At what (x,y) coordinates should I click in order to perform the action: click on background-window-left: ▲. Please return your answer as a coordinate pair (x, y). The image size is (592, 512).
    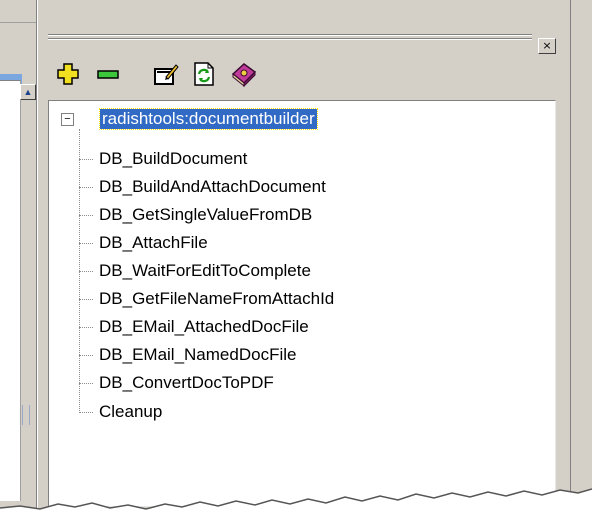
    Looking at the image, I should click on (18, 256).